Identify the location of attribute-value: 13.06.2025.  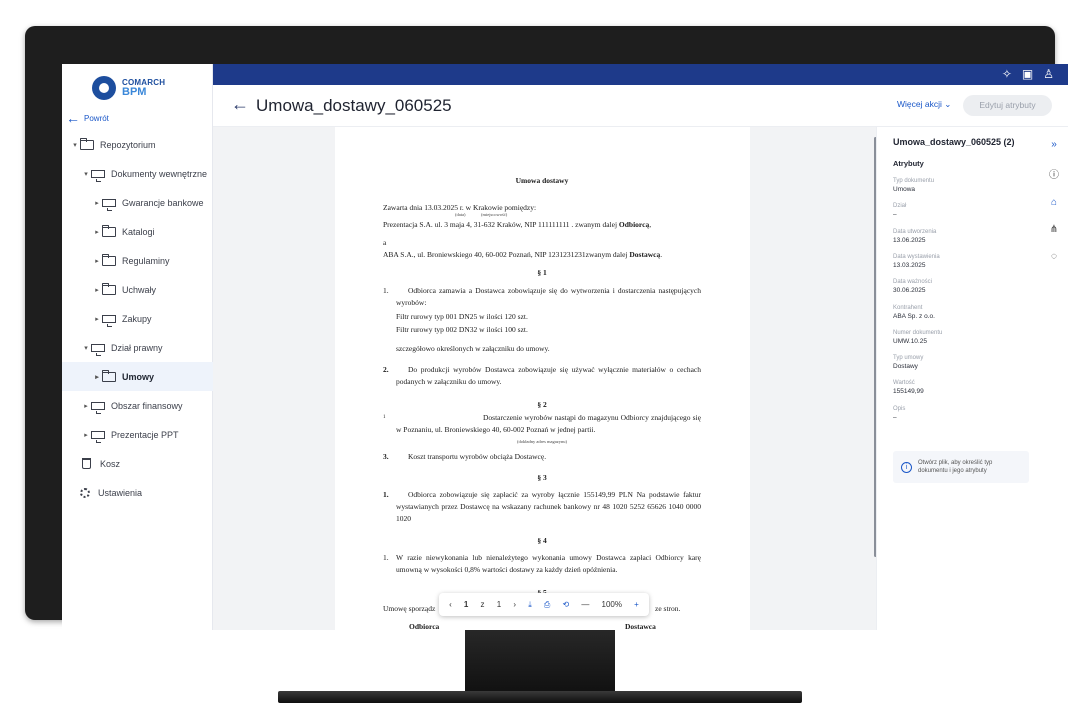
(909, 240).